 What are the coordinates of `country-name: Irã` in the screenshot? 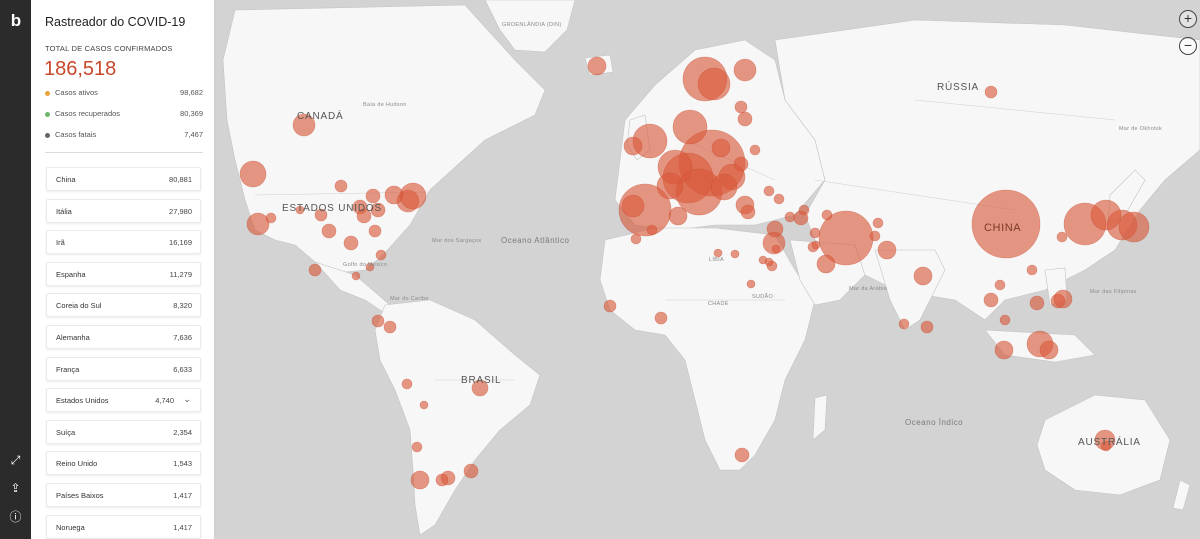 It's located at (60, 243).